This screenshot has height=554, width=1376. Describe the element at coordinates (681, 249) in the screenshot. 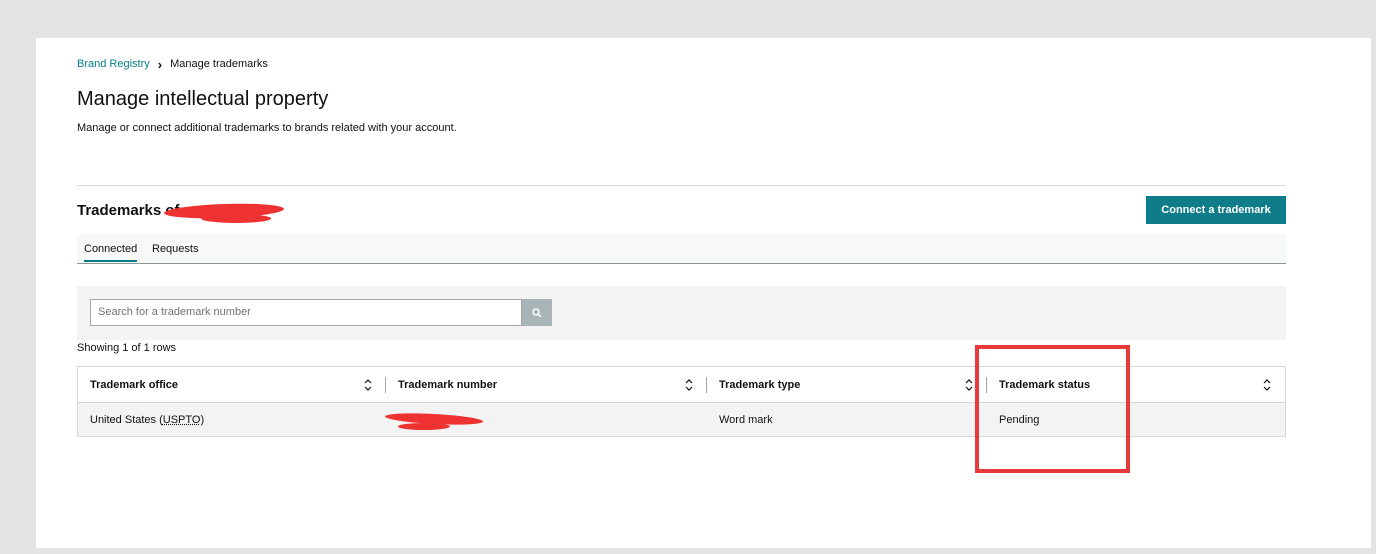

I see `tabs-bar: Connected Requests` at that location.